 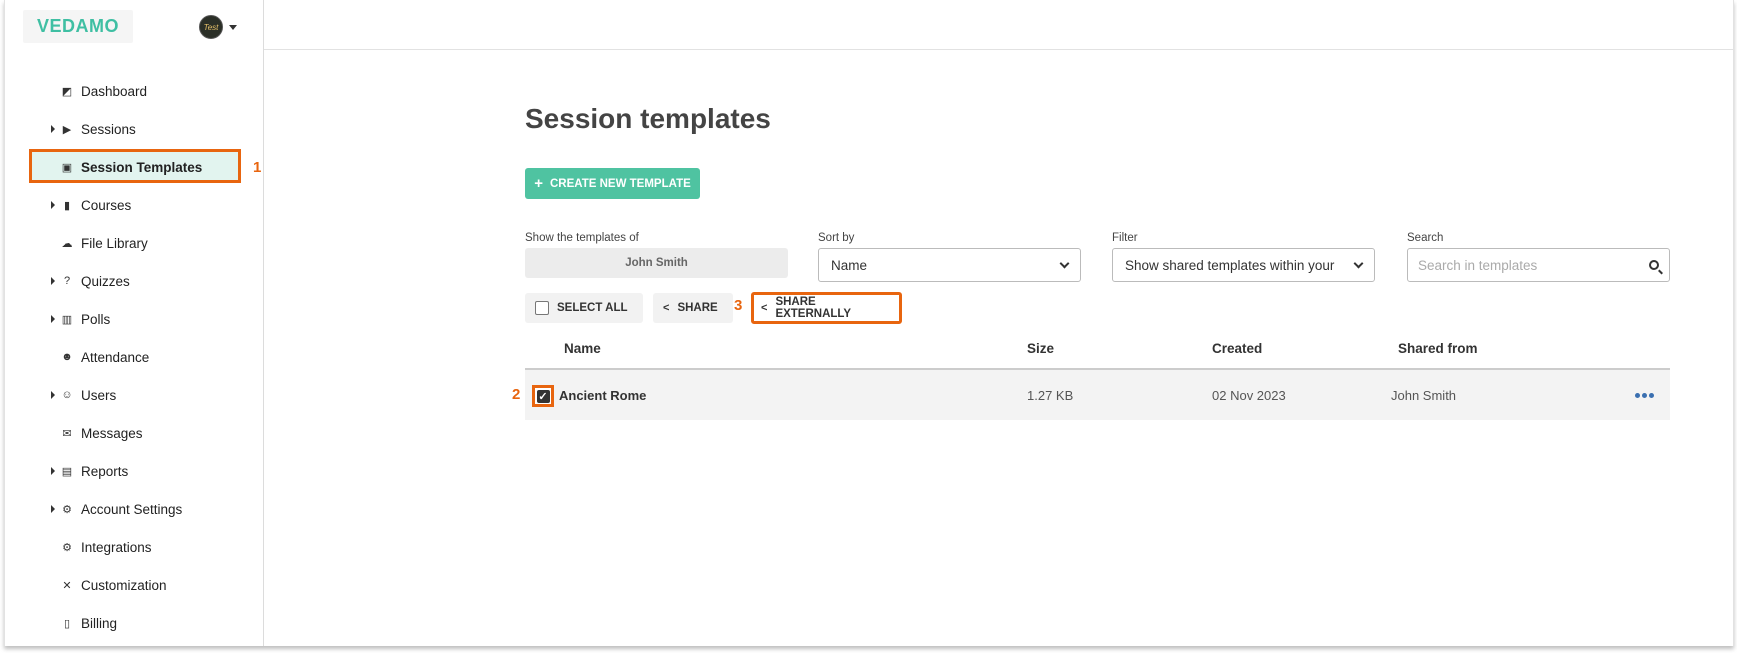 What do you see at coordinates (134, 509) in the screenshot?
I see `sidebar-item-account-settings: ⚙ Account Settings` at bounding box center [134, 509].